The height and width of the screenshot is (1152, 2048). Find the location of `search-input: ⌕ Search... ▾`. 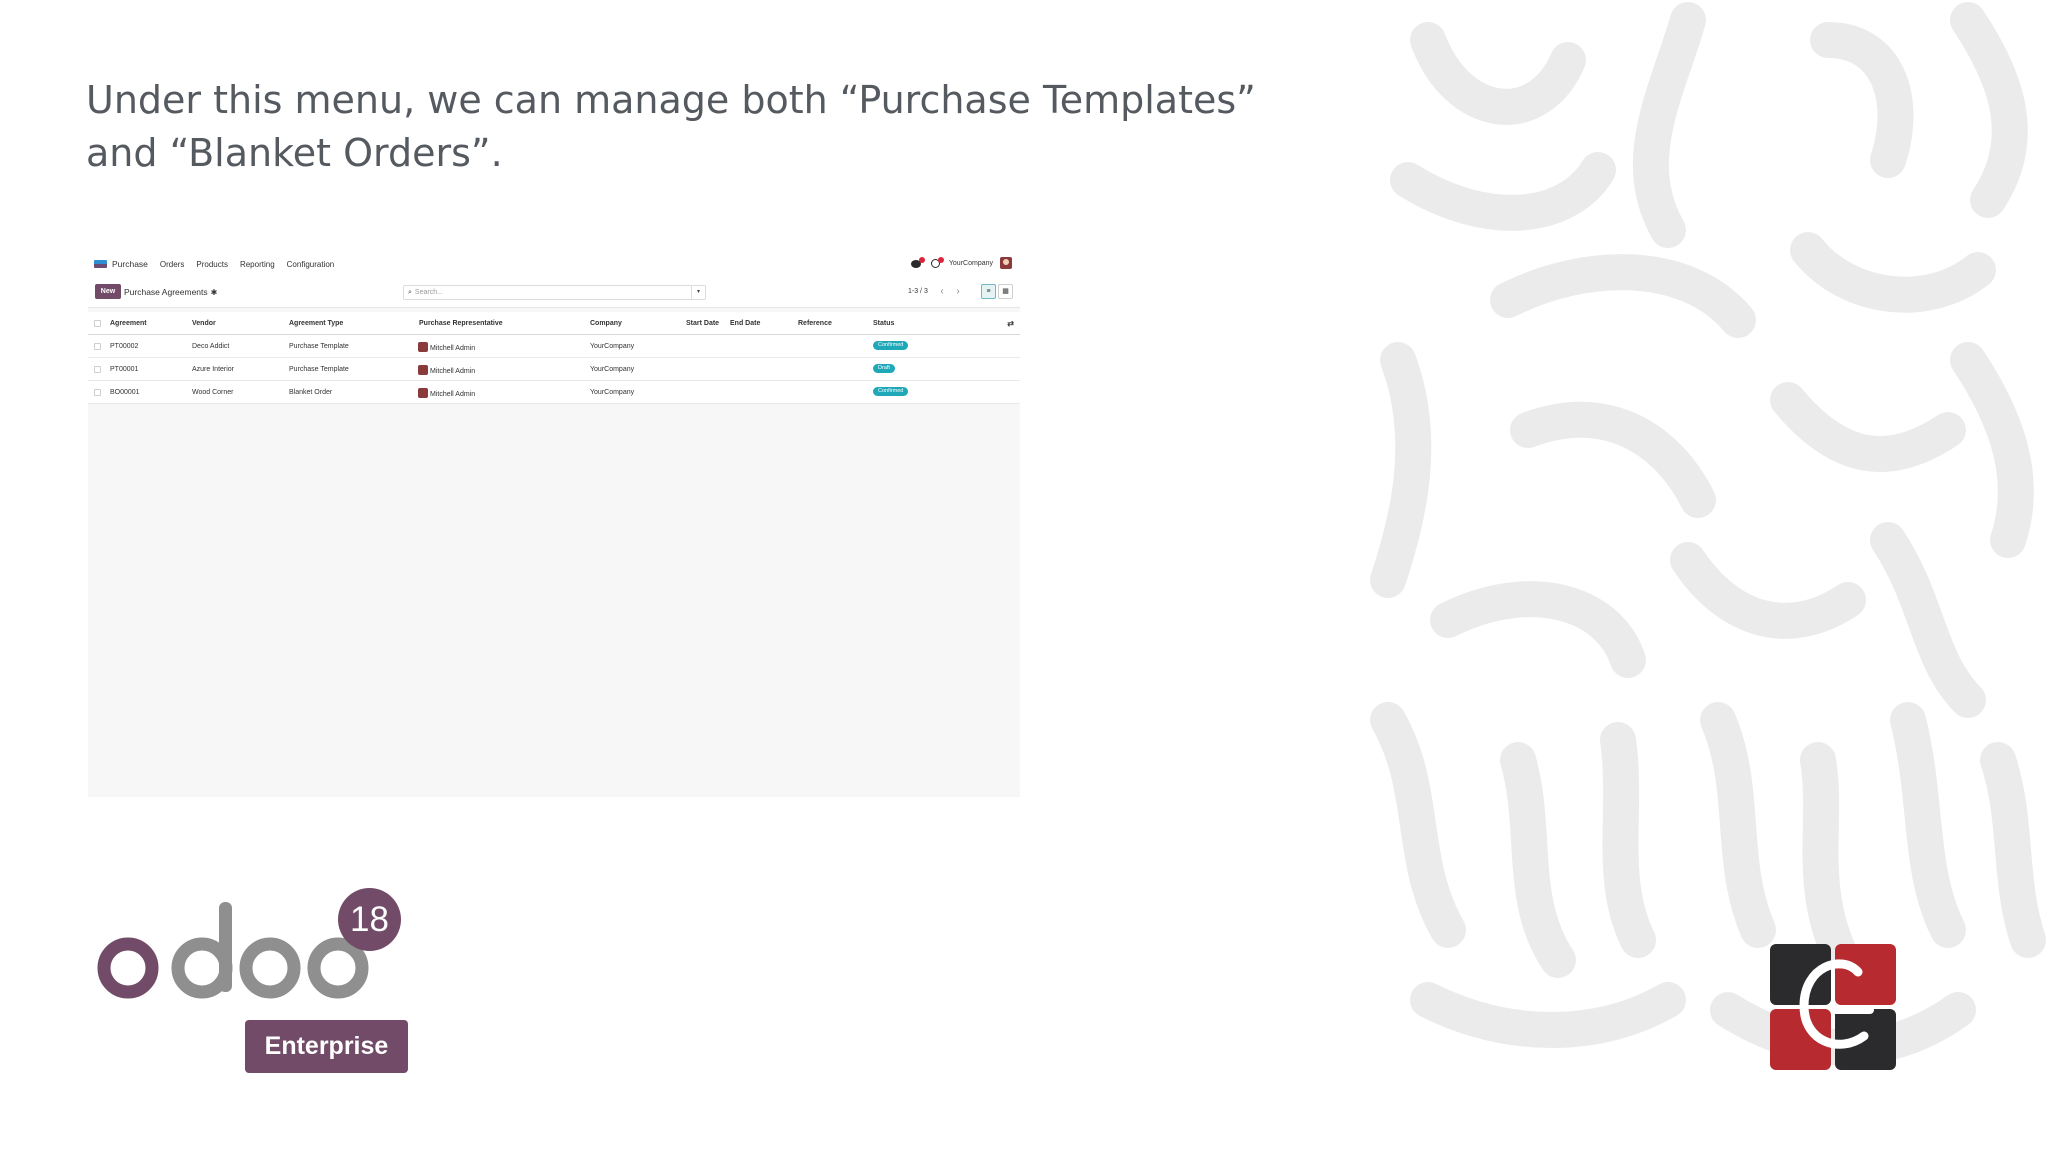

search-input: ⌕ Search... ▾ is located at coordinates (554, 292).